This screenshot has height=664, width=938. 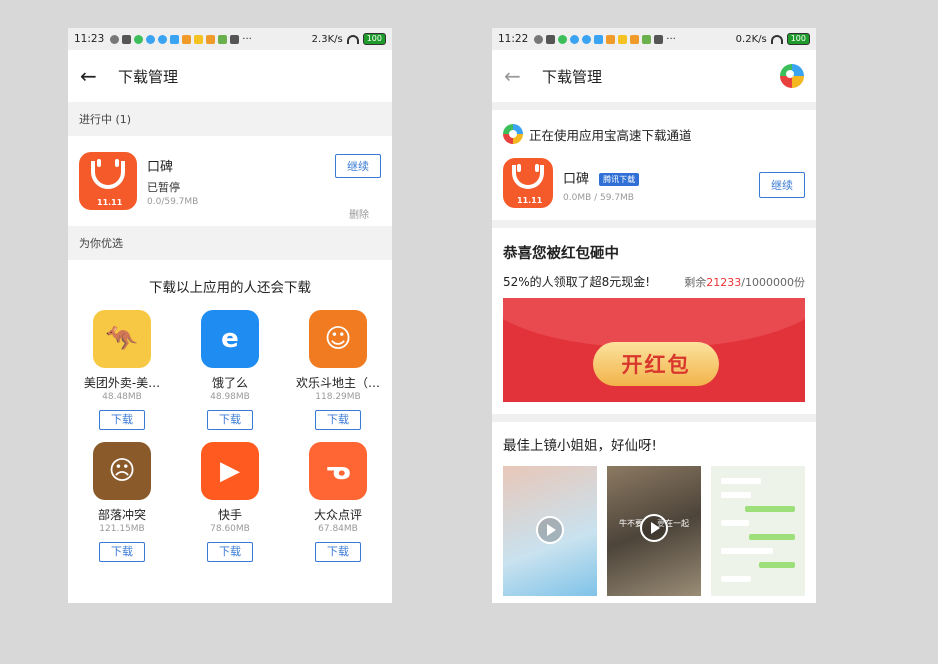 I want to click on app-card: ▶ 快手 78.60MB 下载, so click(x=230, y=502).